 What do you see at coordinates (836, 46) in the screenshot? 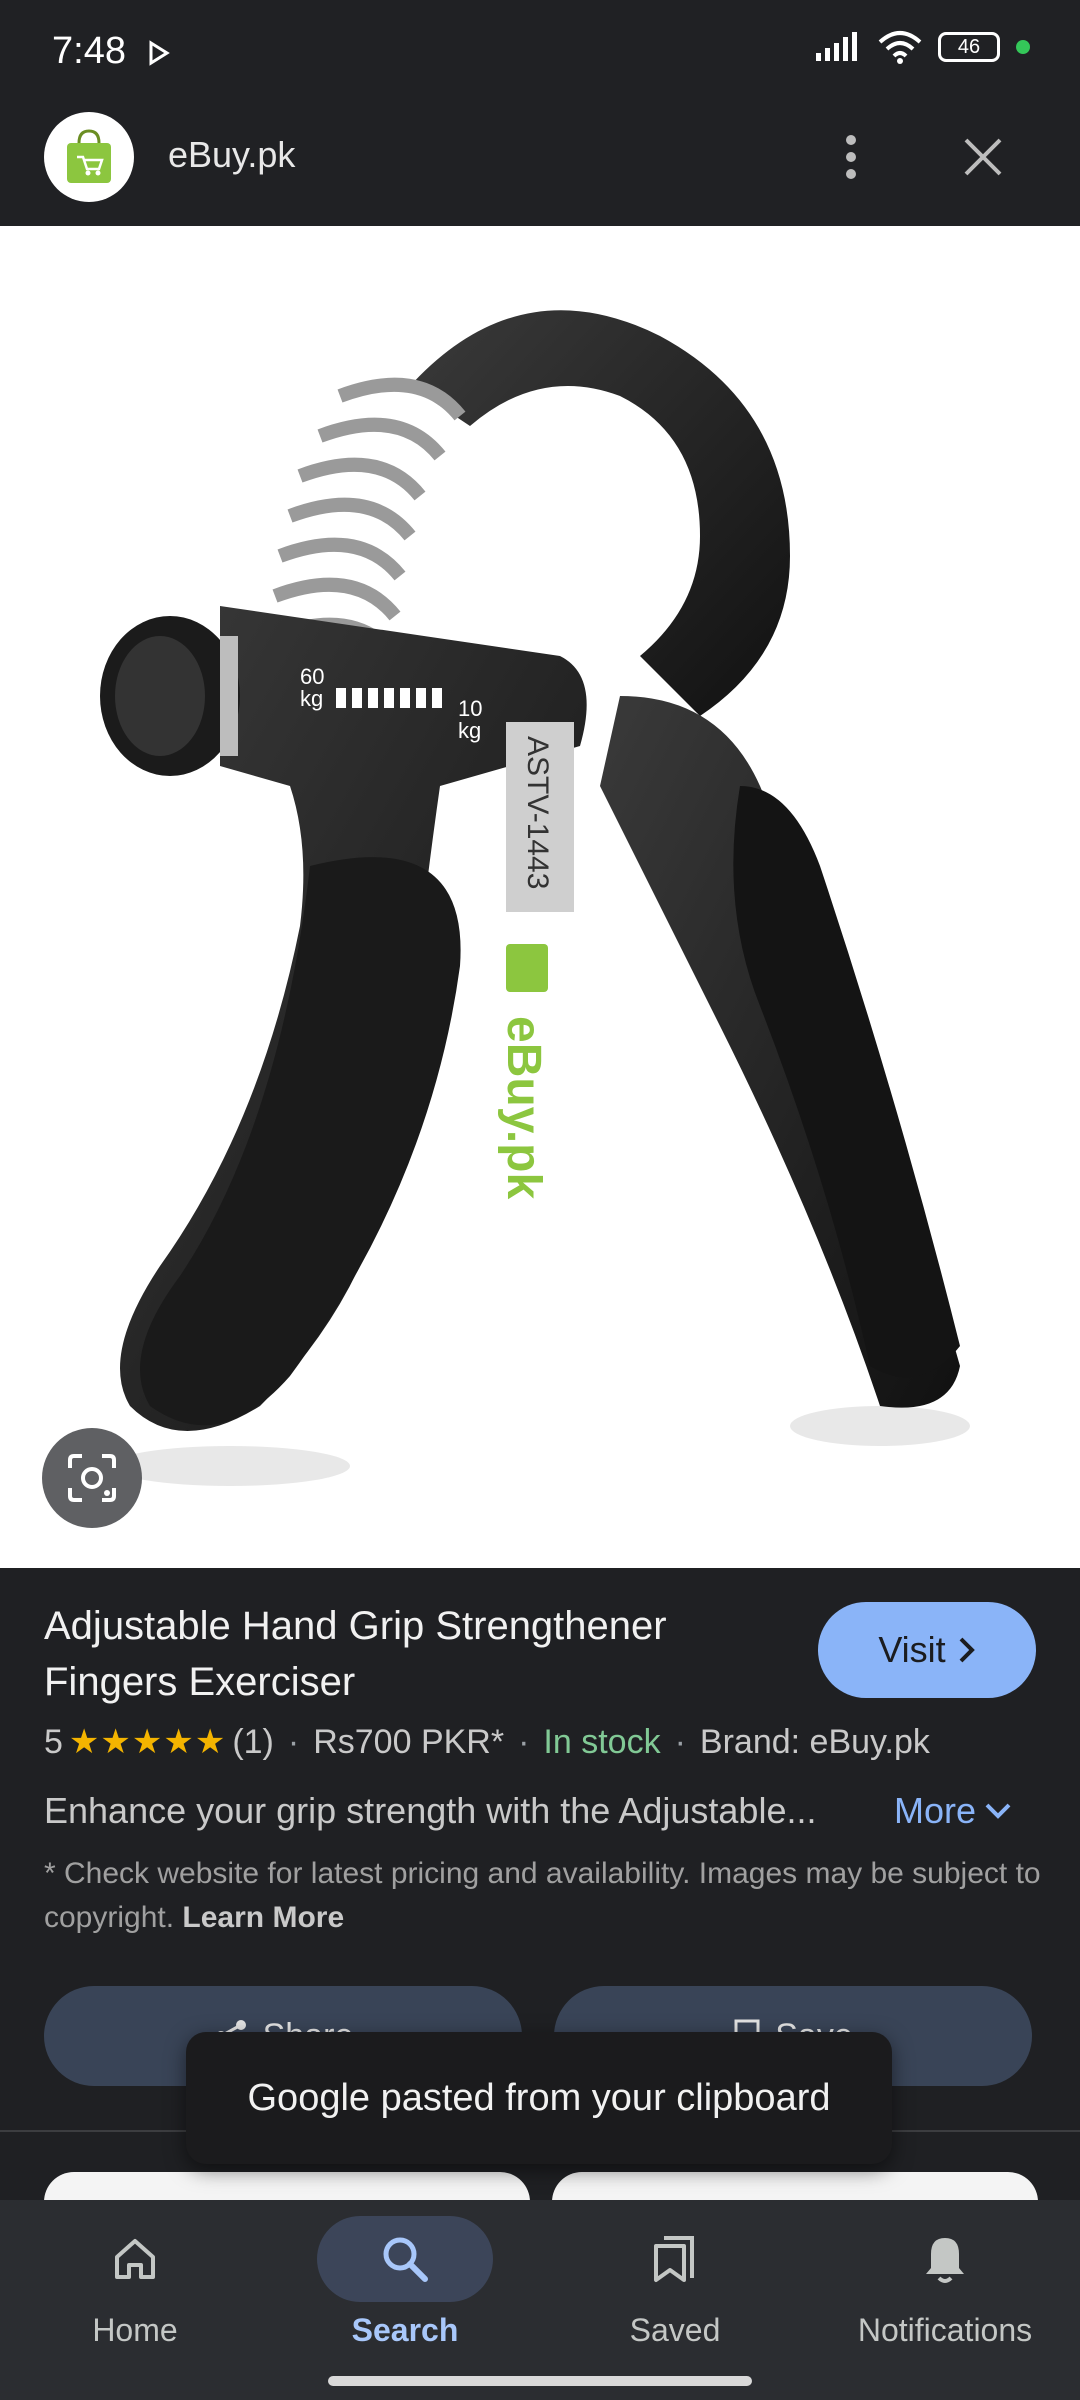
I see `signal-icon` at bounding box center [836, 46].